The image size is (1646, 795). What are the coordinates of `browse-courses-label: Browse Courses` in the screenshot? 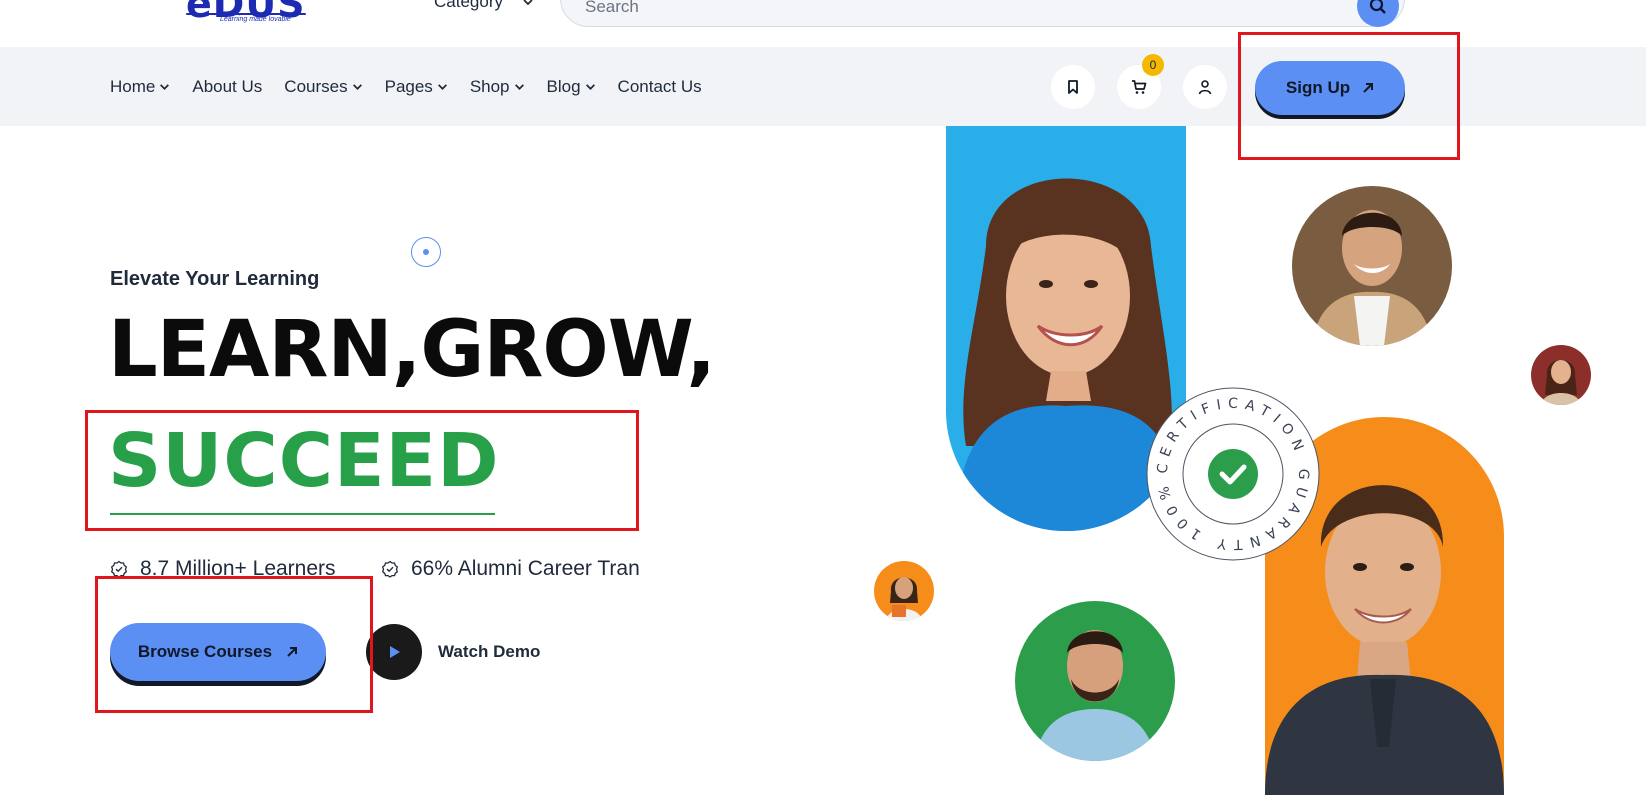 It's located at (205, 651).